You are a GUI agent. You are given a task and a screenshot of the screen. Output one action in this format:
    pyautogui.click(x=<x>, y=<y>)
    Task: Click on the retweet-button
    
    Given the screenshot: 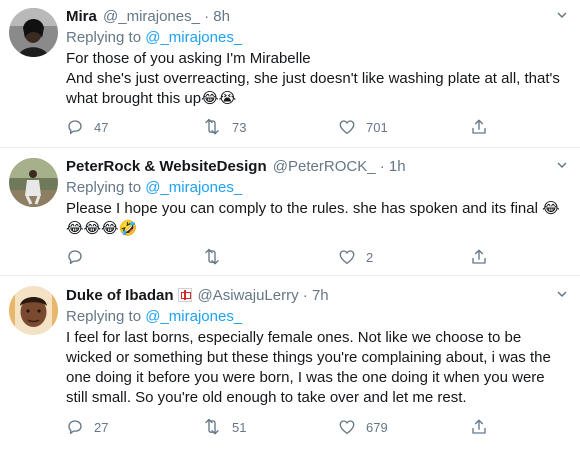 What is the action you would take?
    pyautogui.click(x=217, y=257)
    